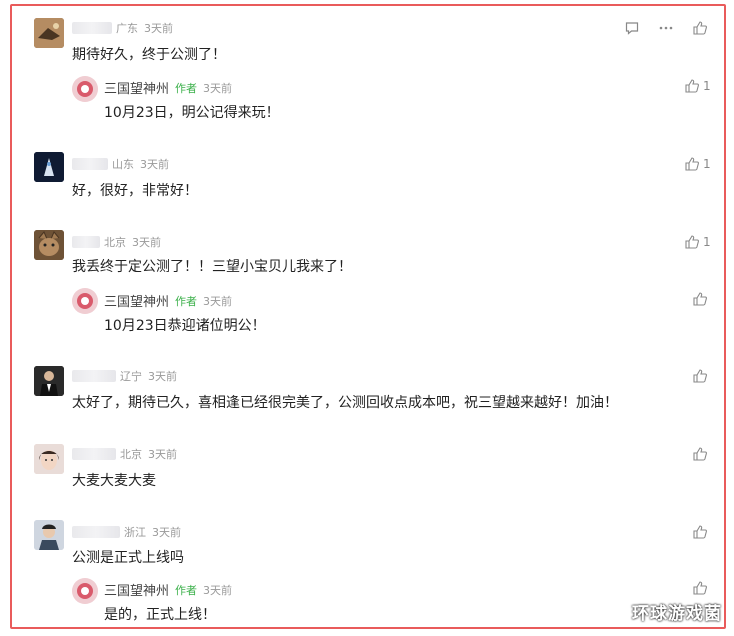  I want to click on comment-text: 公测是正式上线吗, so click(128, 558).